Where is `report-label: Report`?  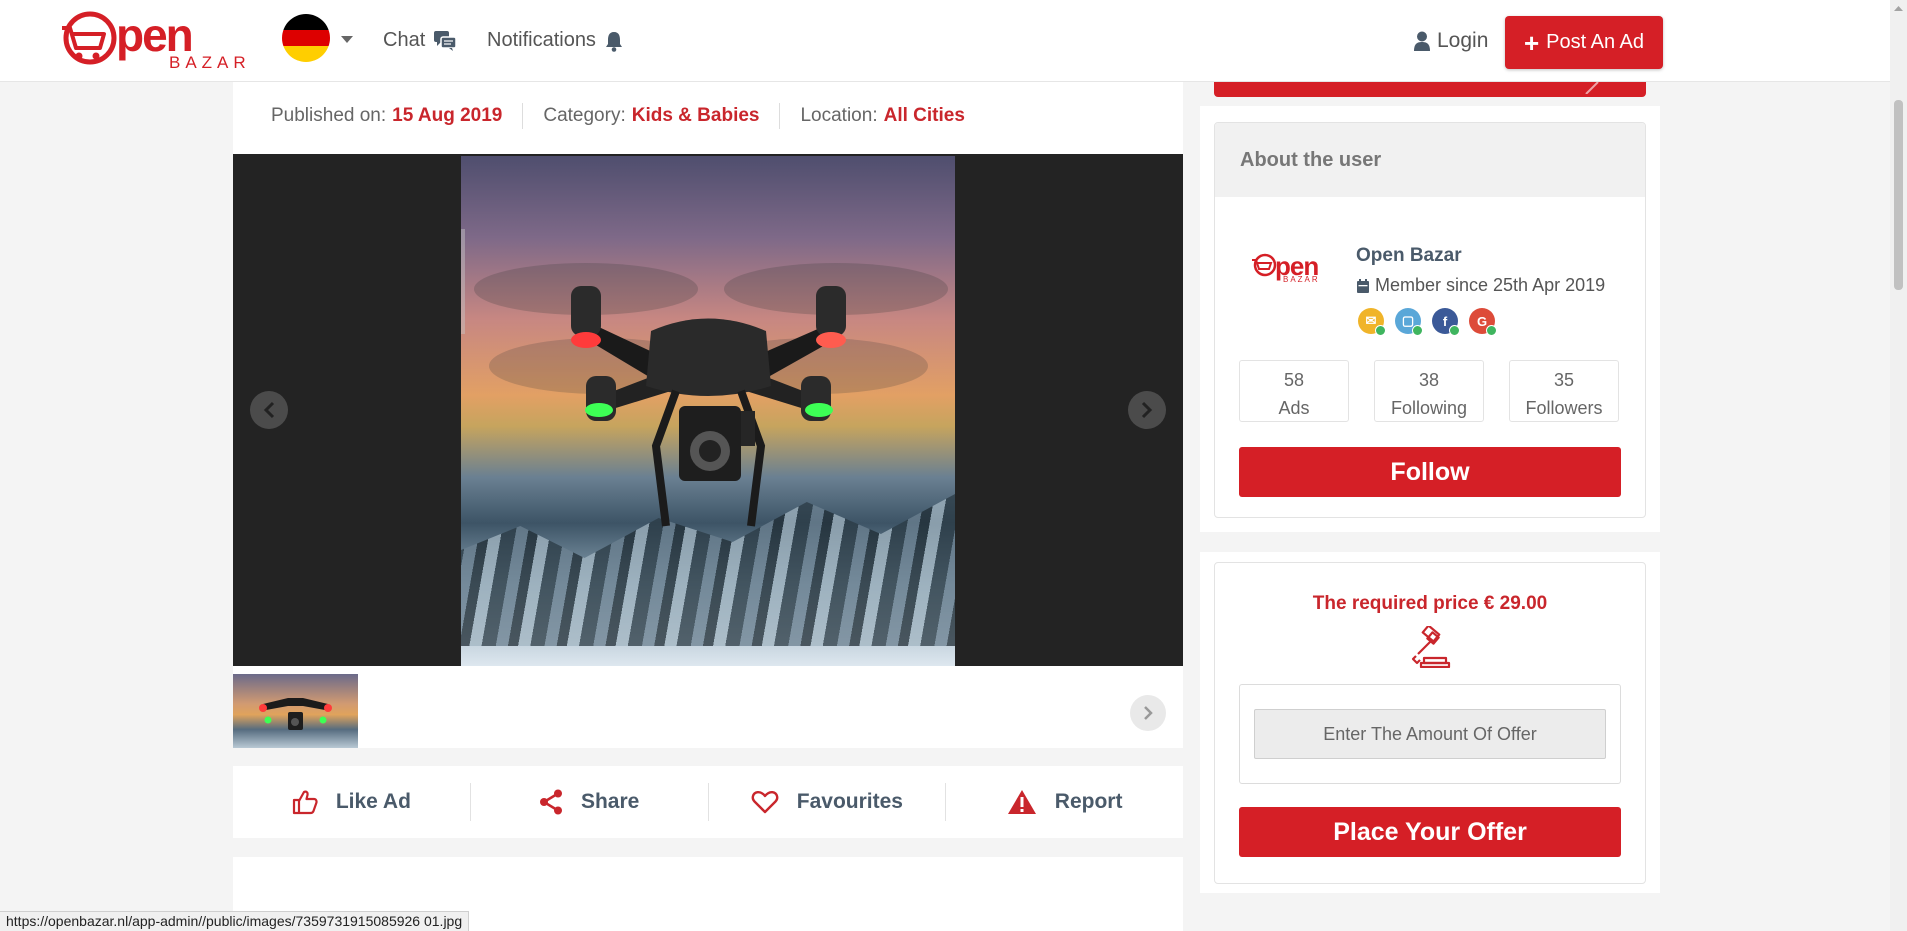 report-label: Report is located at coordinates (1088, 801).